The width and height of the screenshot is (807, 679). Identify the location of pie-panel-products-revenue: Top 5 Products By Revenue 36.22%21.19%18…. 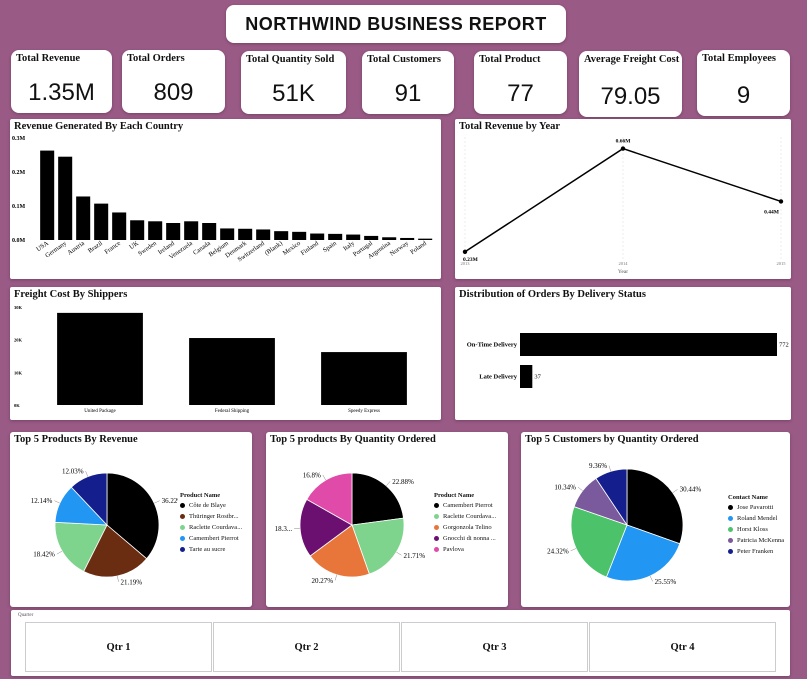
(131, 519).